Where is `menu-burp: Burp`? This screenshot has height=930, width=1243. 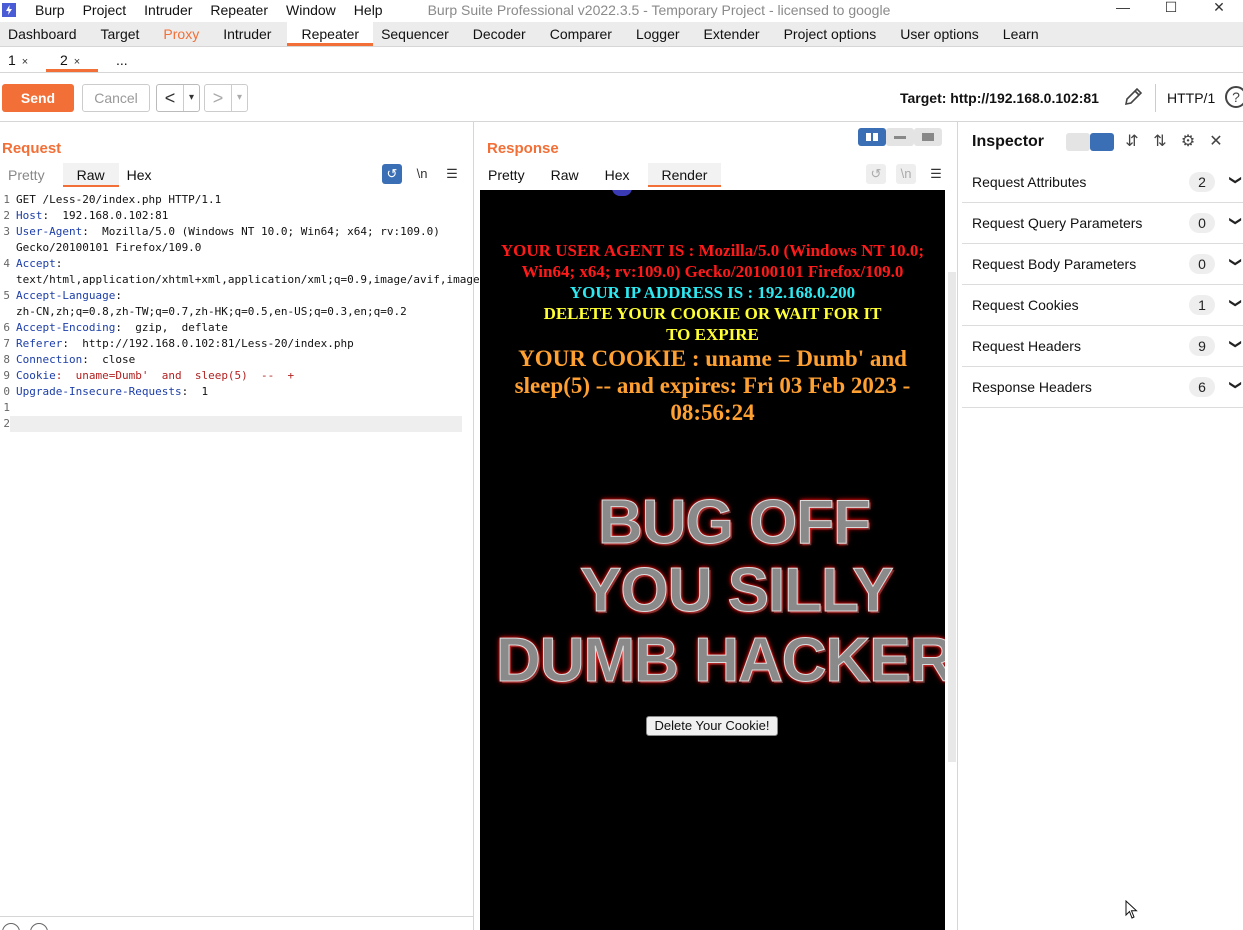 menu-burp: Burp is located at coordinates (50, 10).